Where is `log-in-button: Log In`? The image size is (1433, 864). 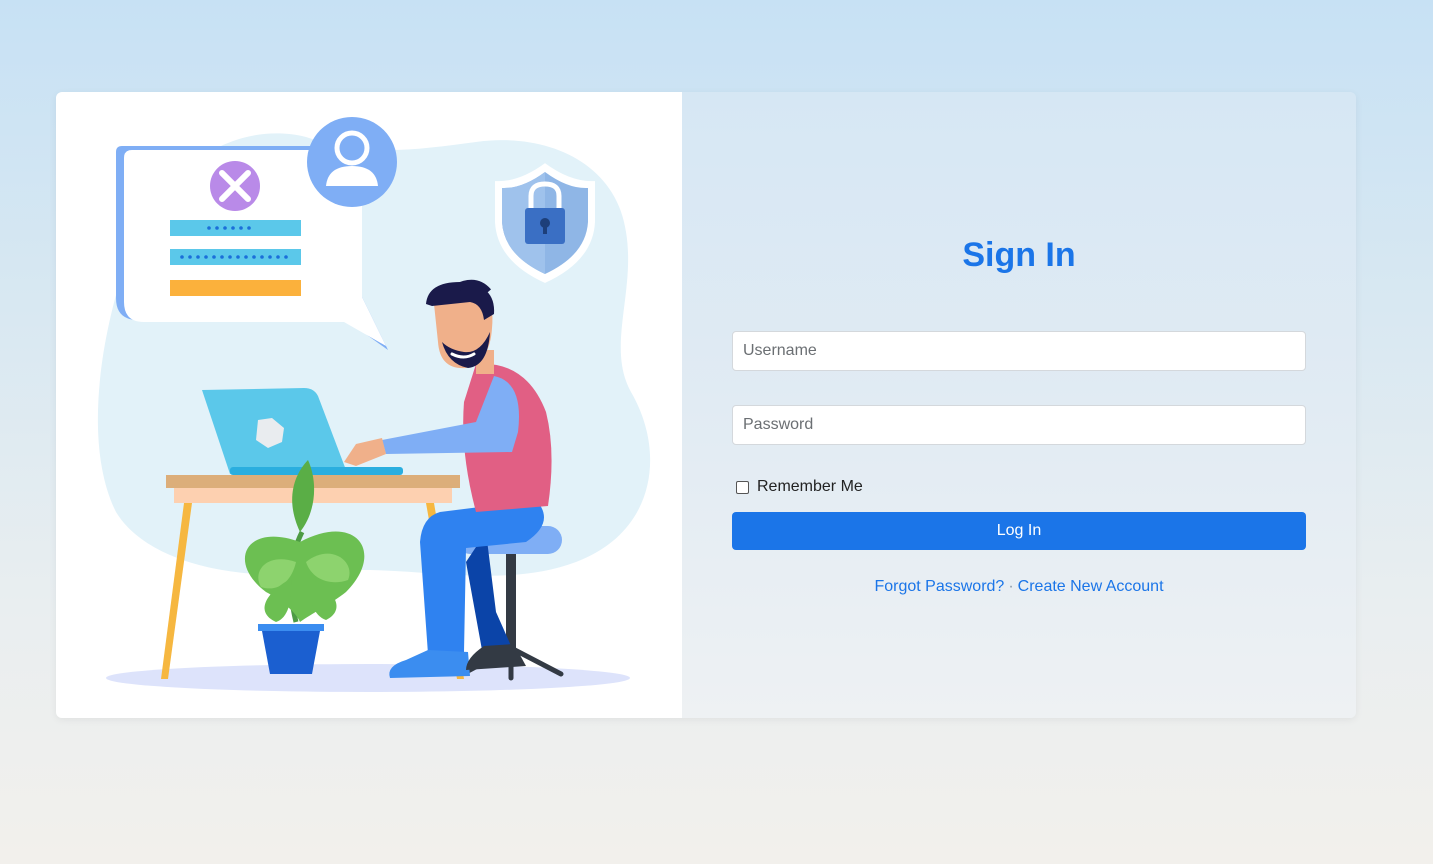
log-in-button: Log In is located at coordinates (1019, 531).